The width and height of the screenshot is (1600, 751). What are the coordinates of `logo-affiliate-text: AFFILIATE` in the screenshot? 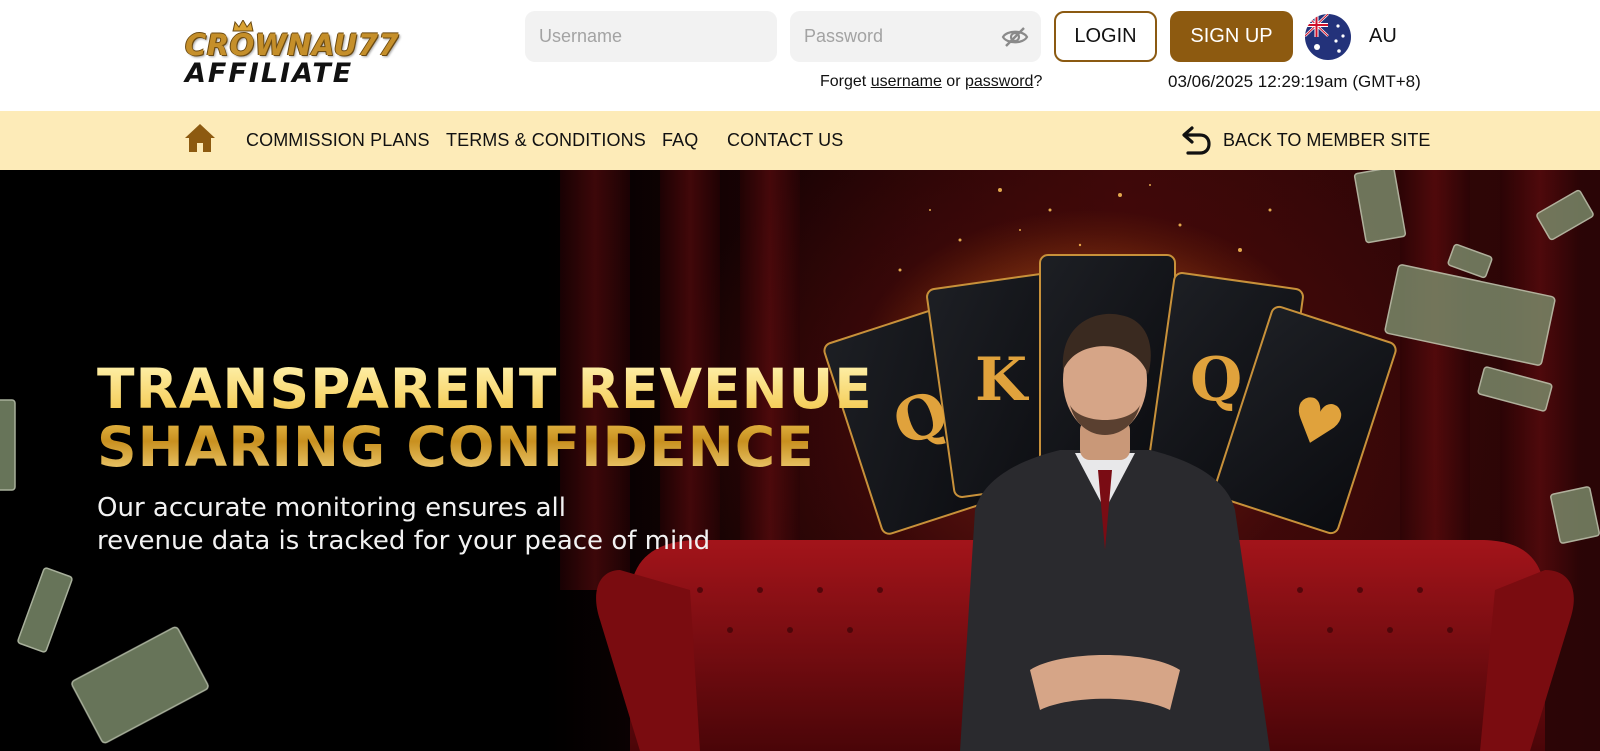 It's located at (269, 73).